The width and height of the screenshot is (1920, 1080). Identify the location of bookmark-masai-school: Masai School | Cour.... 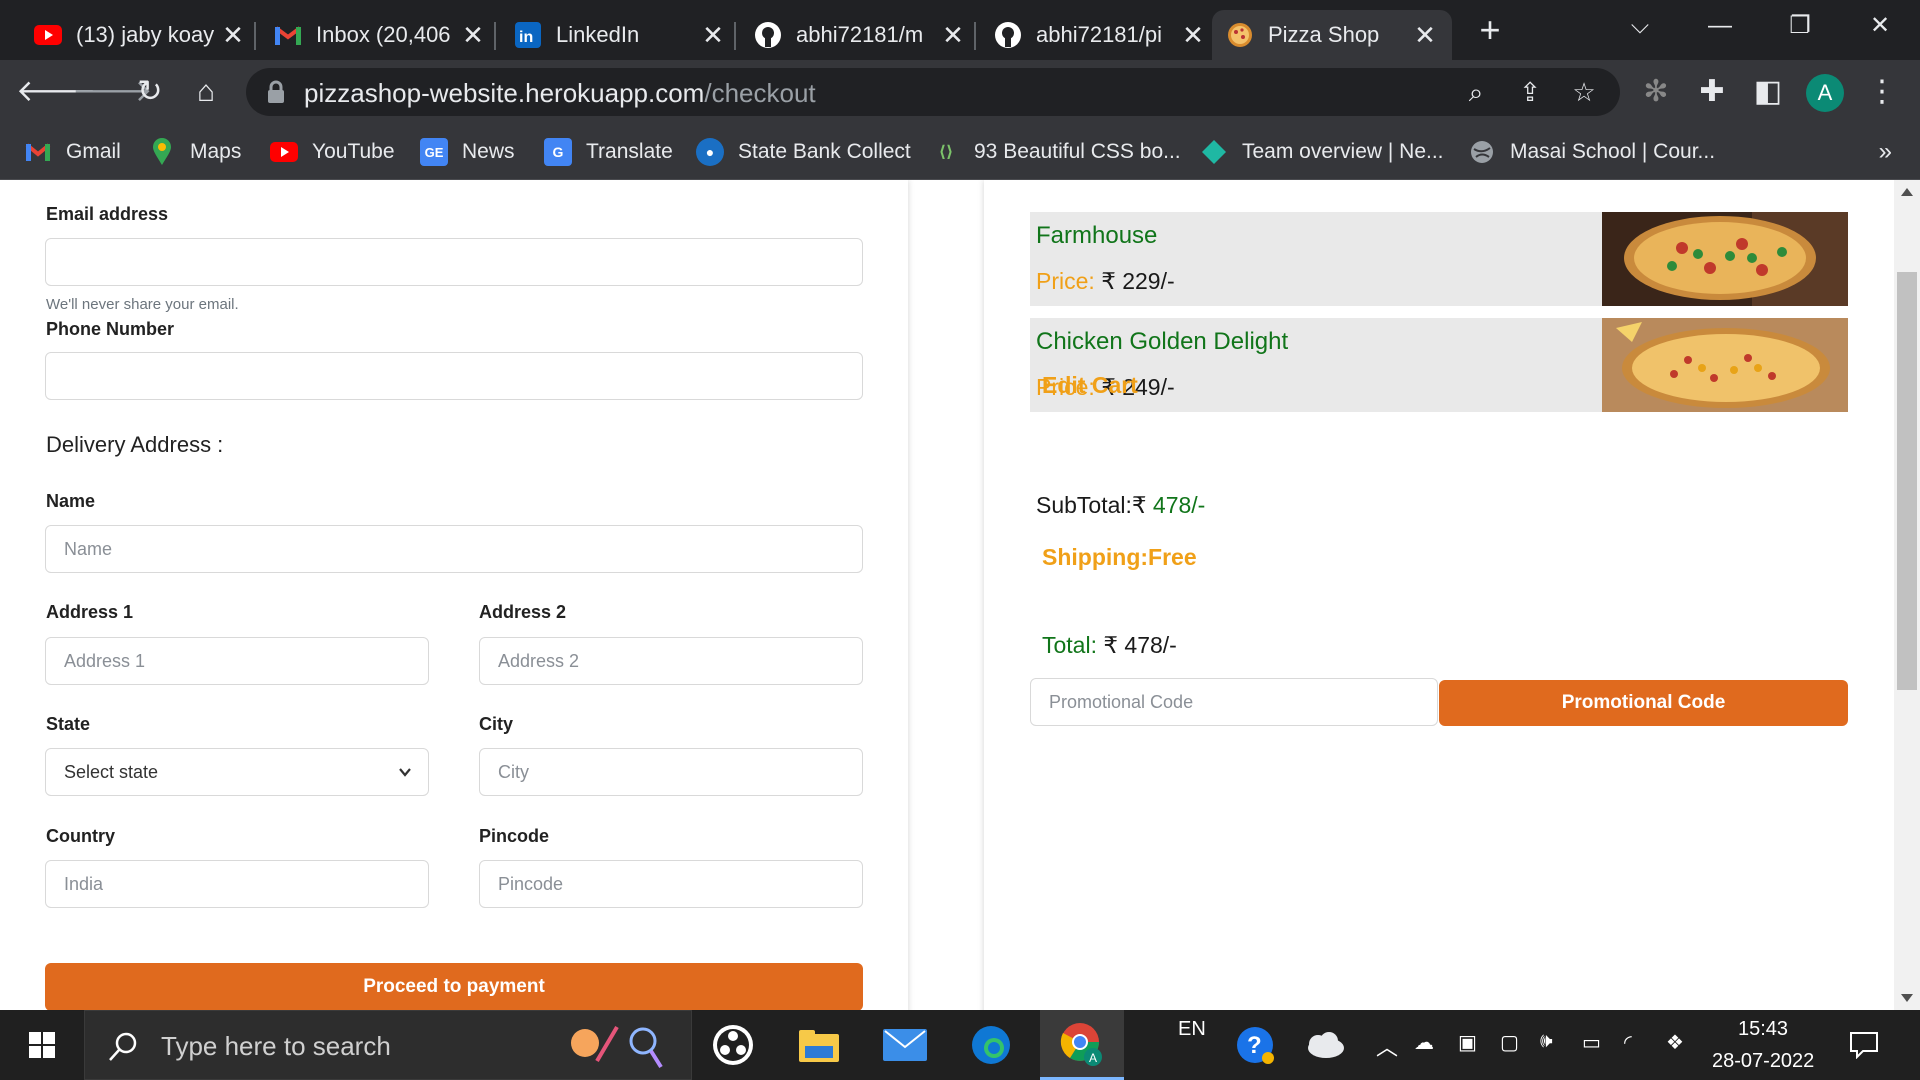
(1591, 152).